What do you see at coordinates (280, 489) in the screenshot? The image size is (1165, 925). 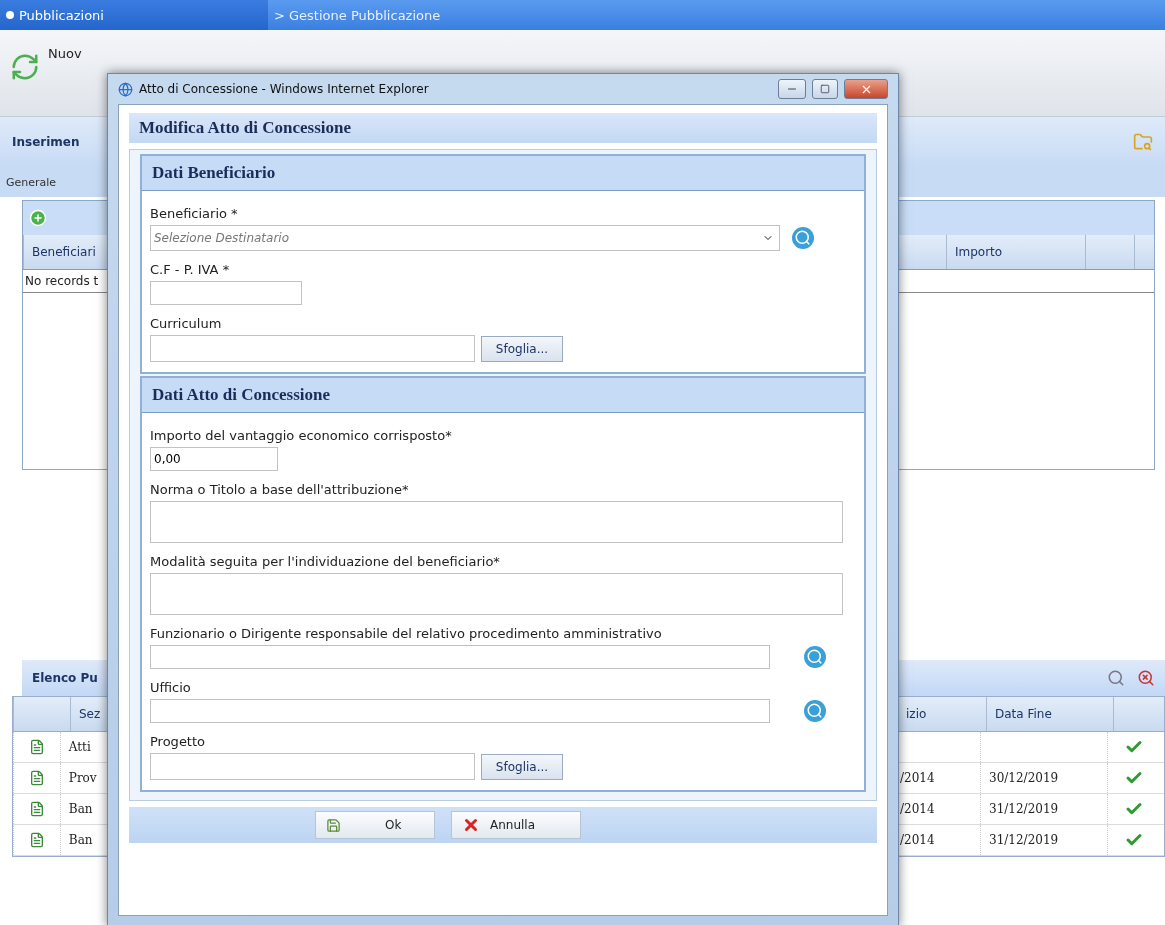 I see `field-label: Norma o Titolo a base dell'attribuzione*` at bounding box center [280, 489].